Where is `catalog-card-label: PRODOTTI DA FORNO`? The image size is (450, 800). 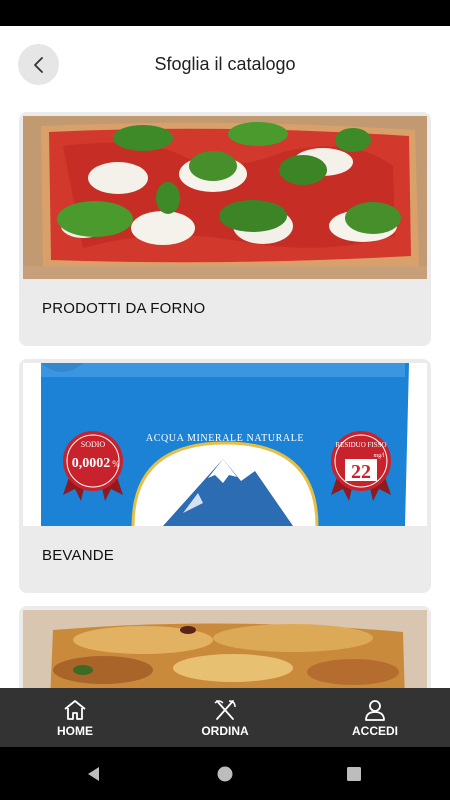
catalog-card-label: PRODOTTI DA FORNO is located at coordinates (124, 308).